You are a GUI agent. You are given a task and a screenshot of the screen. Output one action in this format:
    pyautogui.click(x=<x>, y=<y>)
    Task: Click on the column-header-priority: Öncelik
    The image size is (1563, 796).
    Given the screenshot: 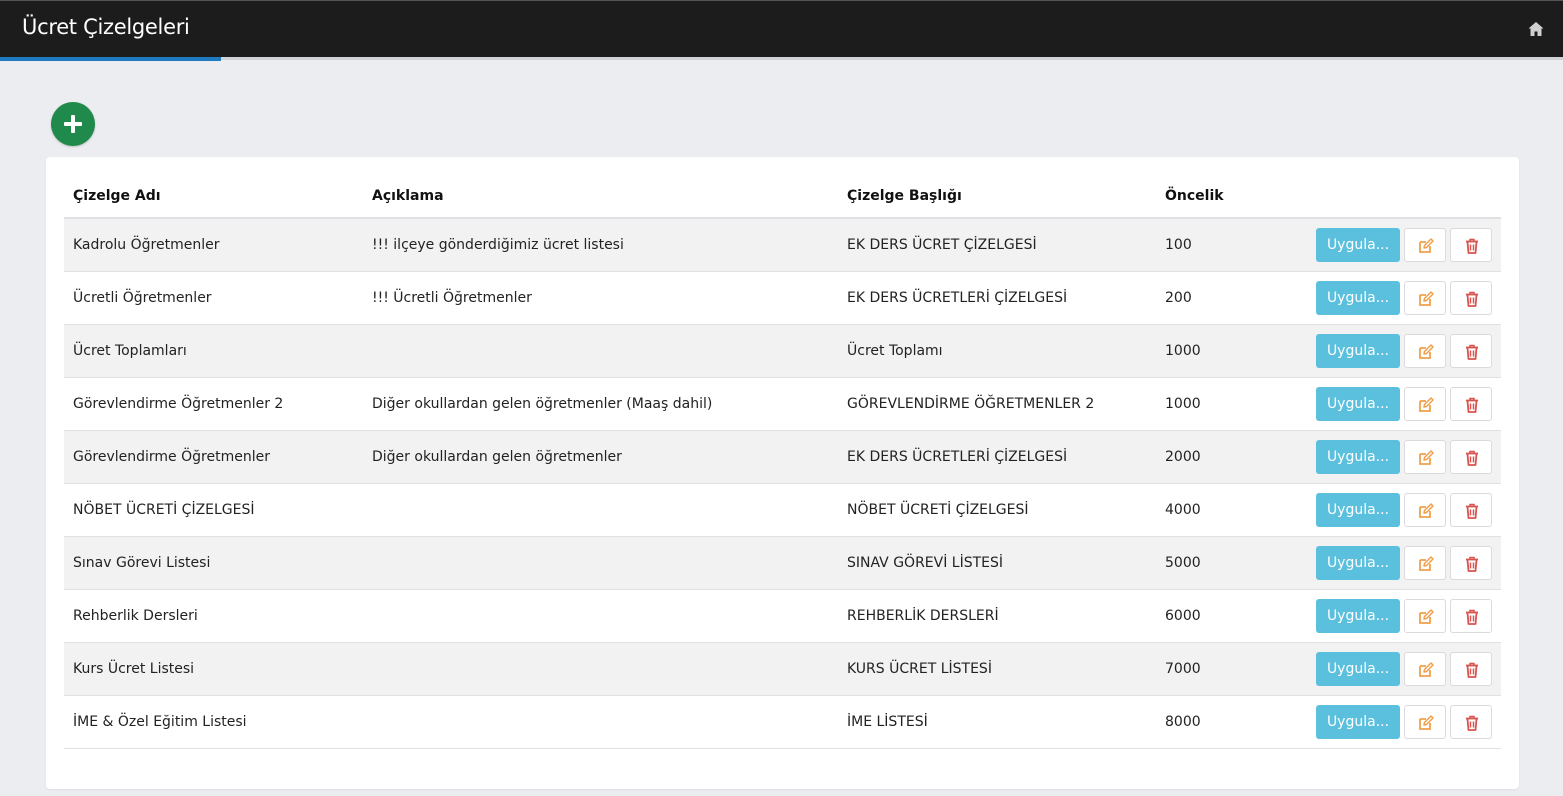 What is the action you would take?
    pyautogui.click(x=1220, y=197)
    